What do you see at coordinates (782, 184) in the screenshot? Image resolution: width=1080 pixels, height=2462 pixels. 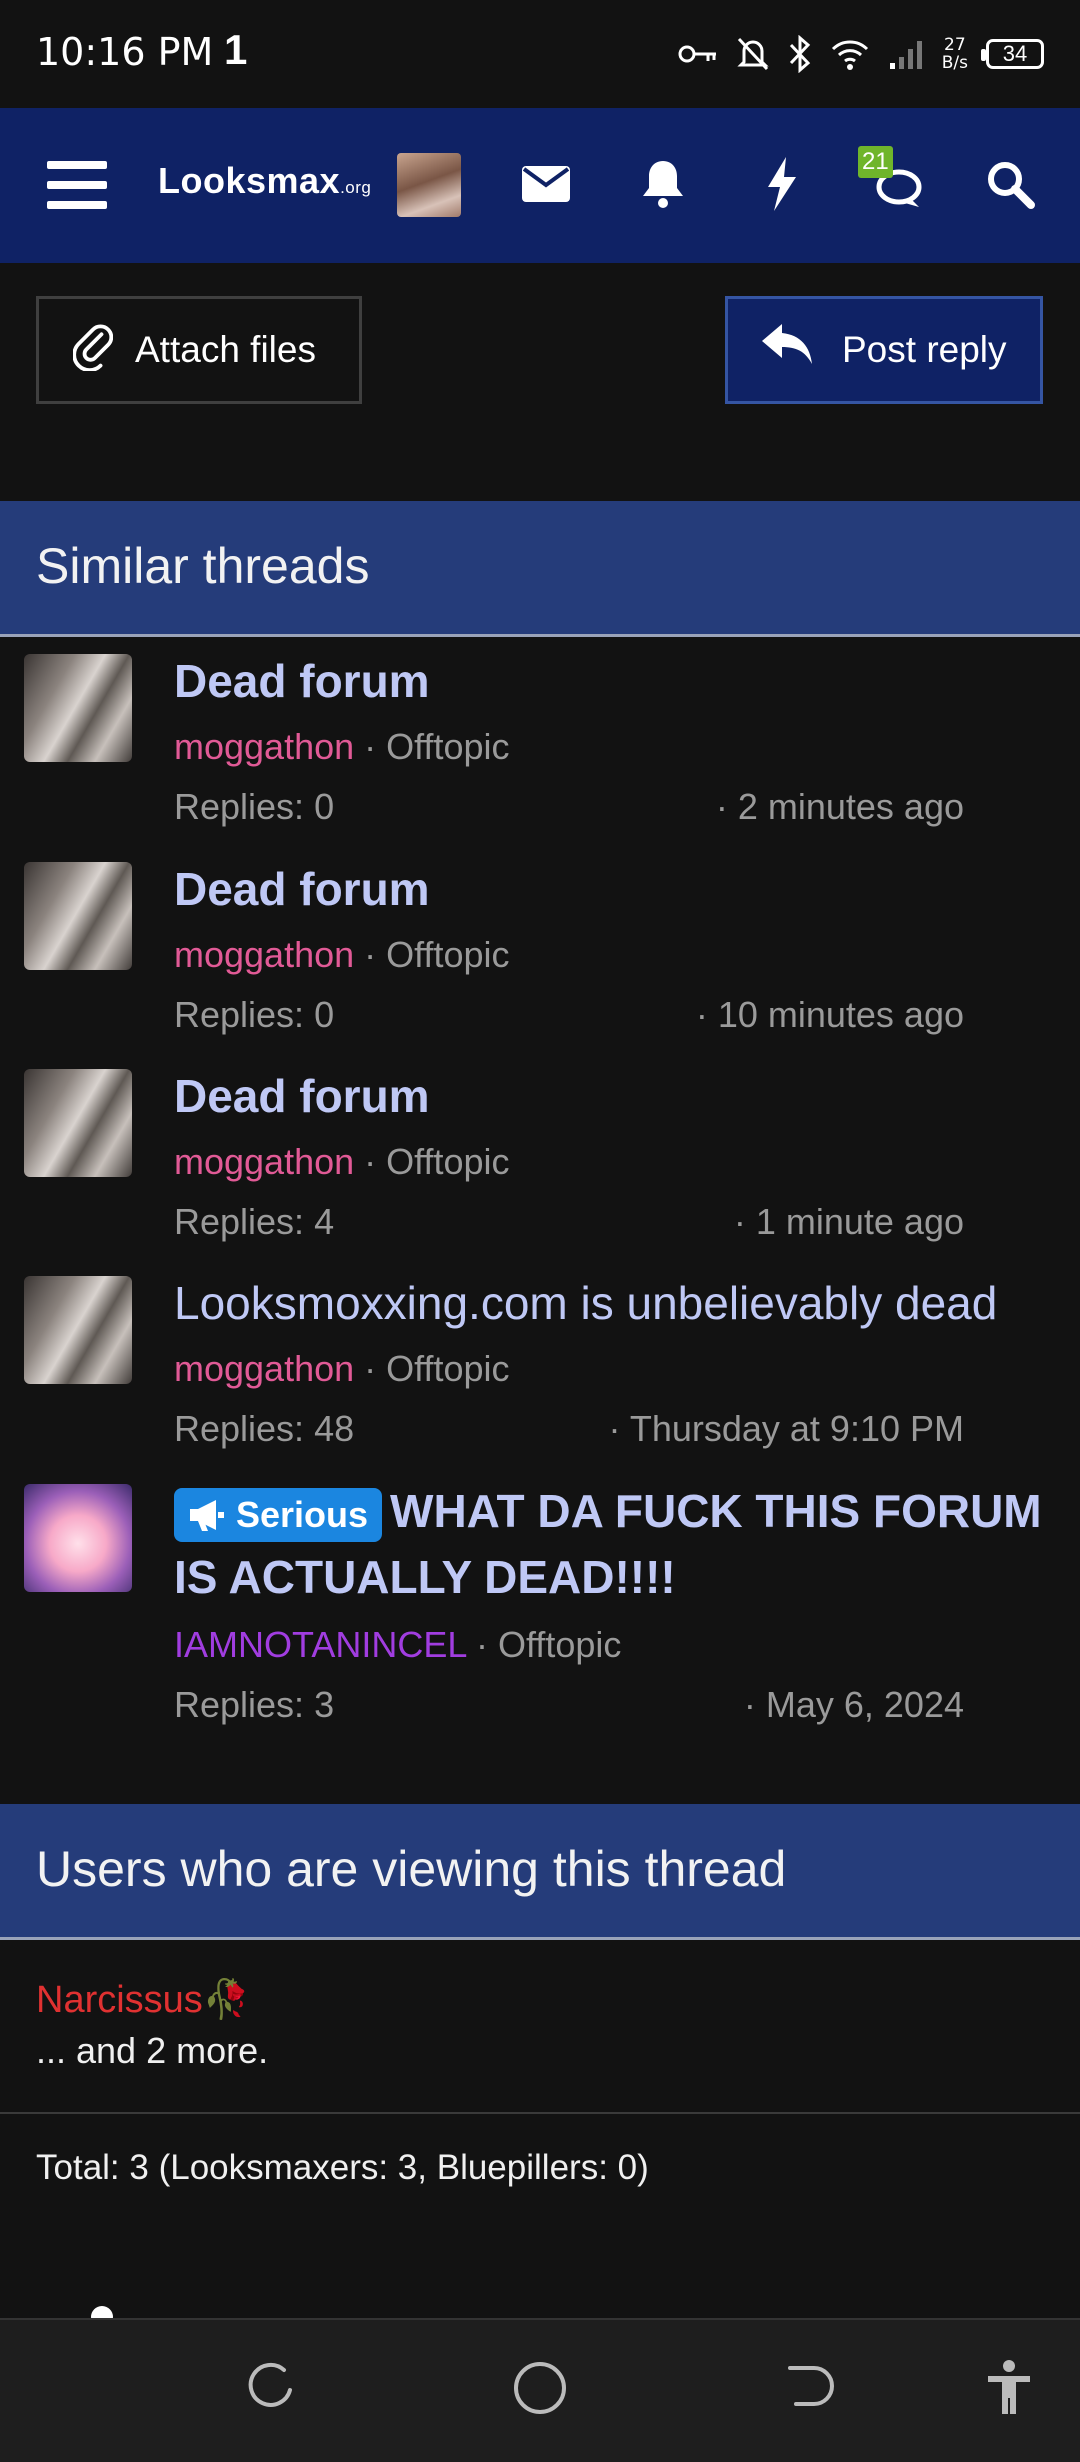 I see `lightning-icon` at bounding box center [782, 184].